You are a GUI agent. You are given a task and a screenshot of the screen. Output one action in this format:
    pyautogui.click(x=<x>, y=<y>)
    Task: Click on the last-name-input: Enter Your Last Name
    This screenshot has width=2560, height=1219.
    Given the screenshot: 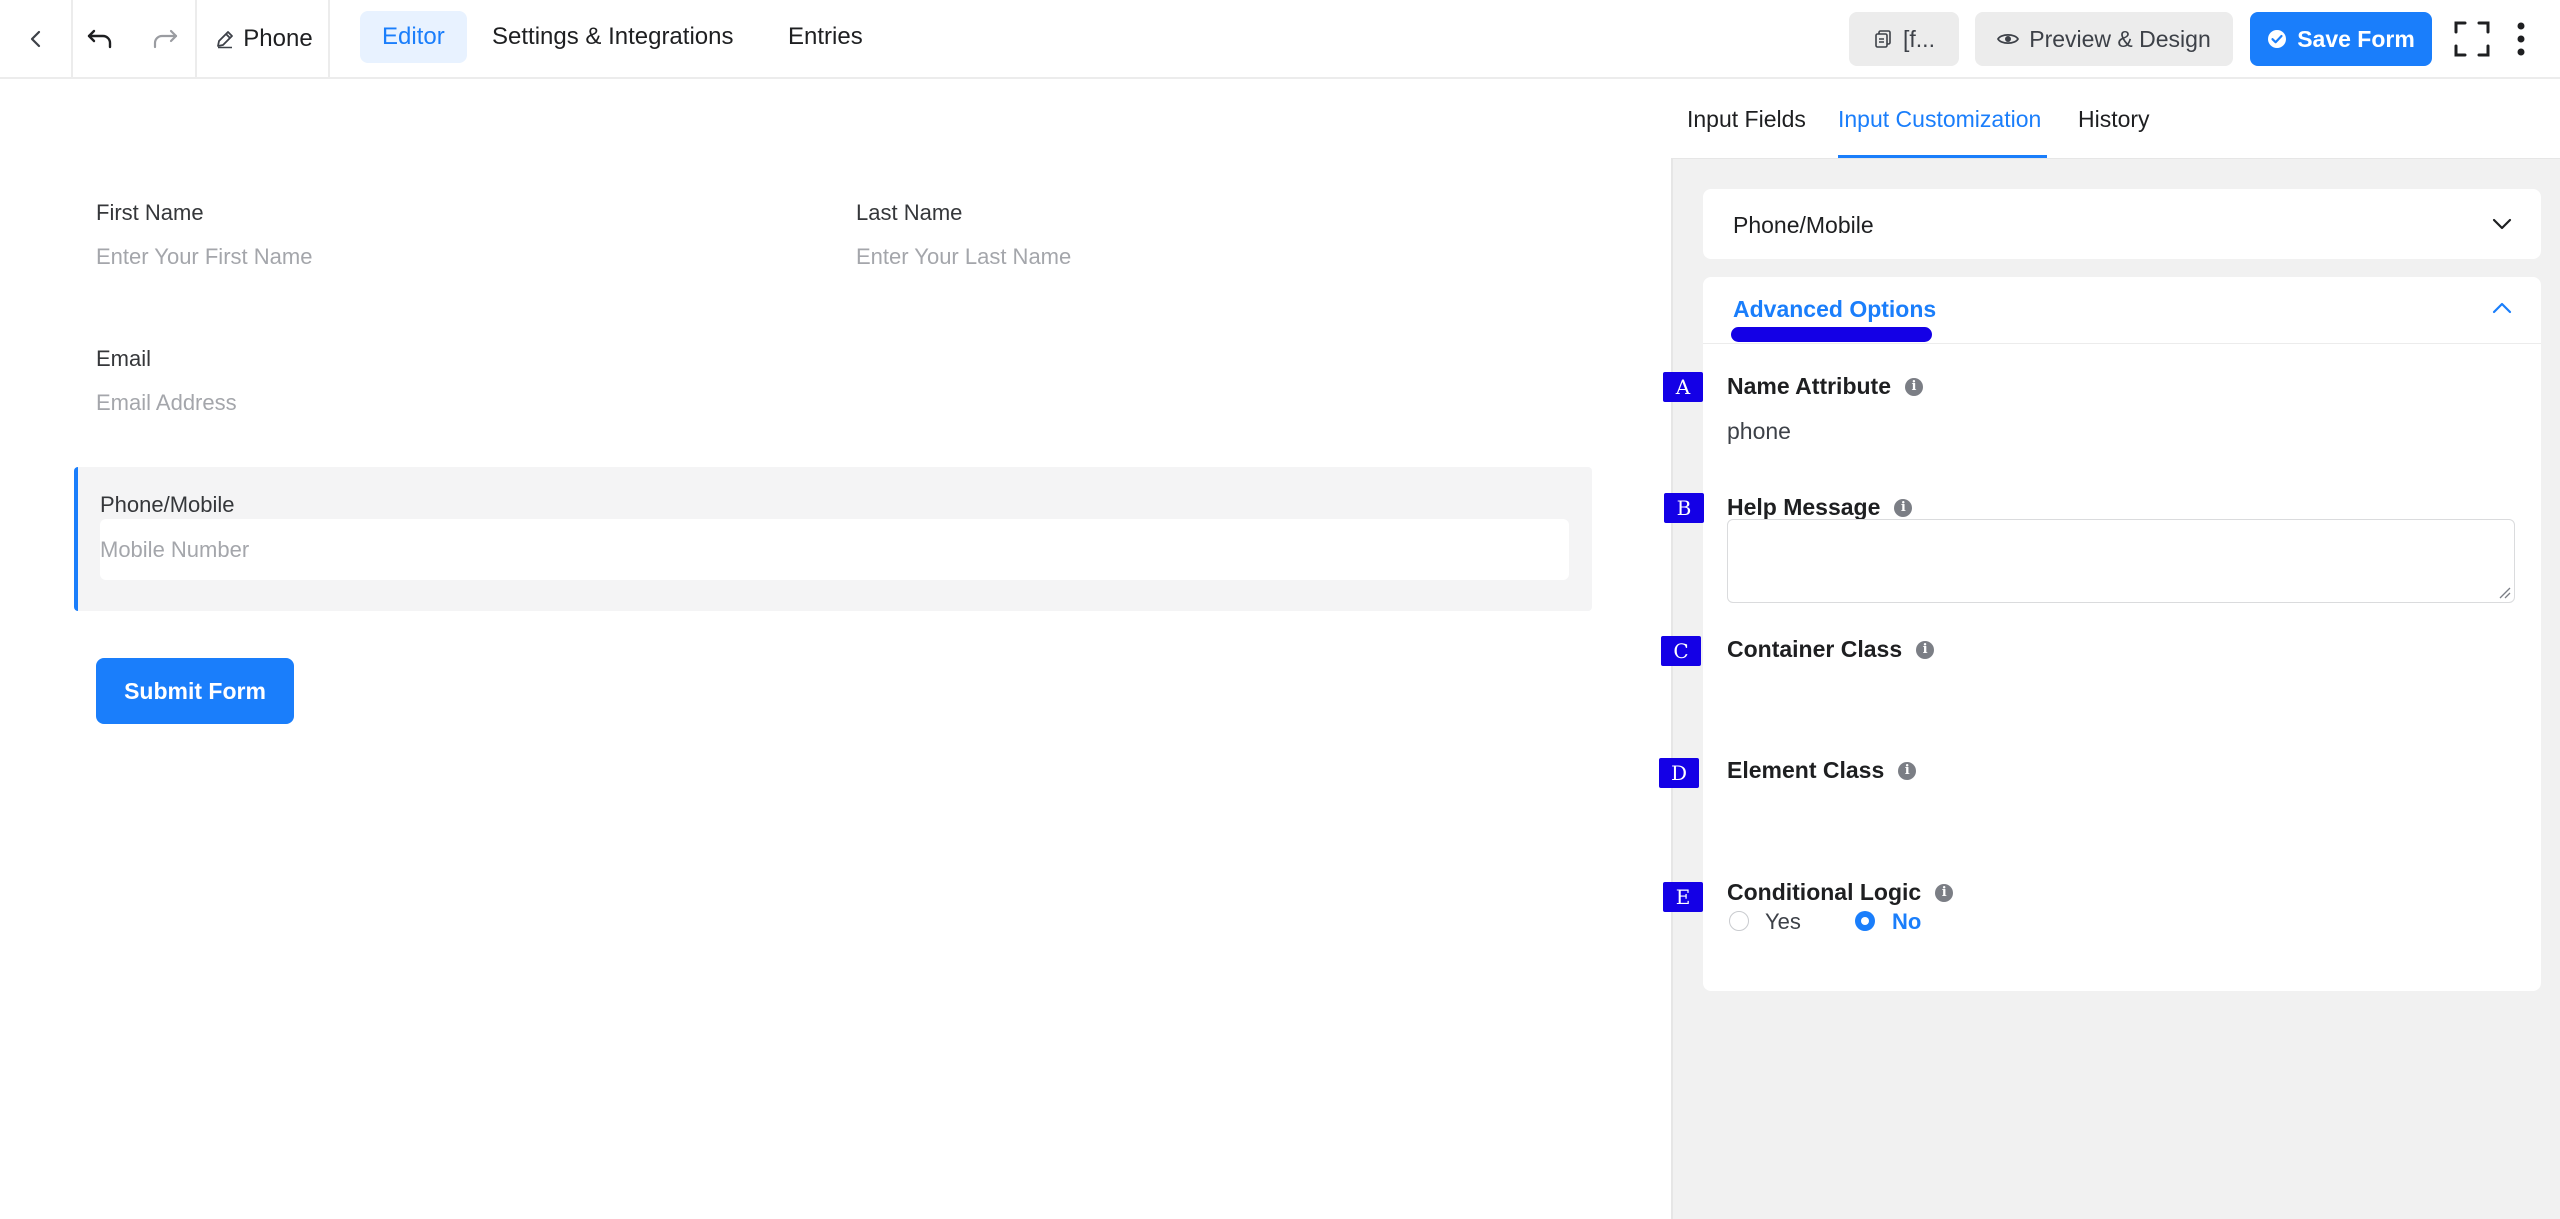 What is the action you would take?
    pyautogui.click(x=963, y=257)
    